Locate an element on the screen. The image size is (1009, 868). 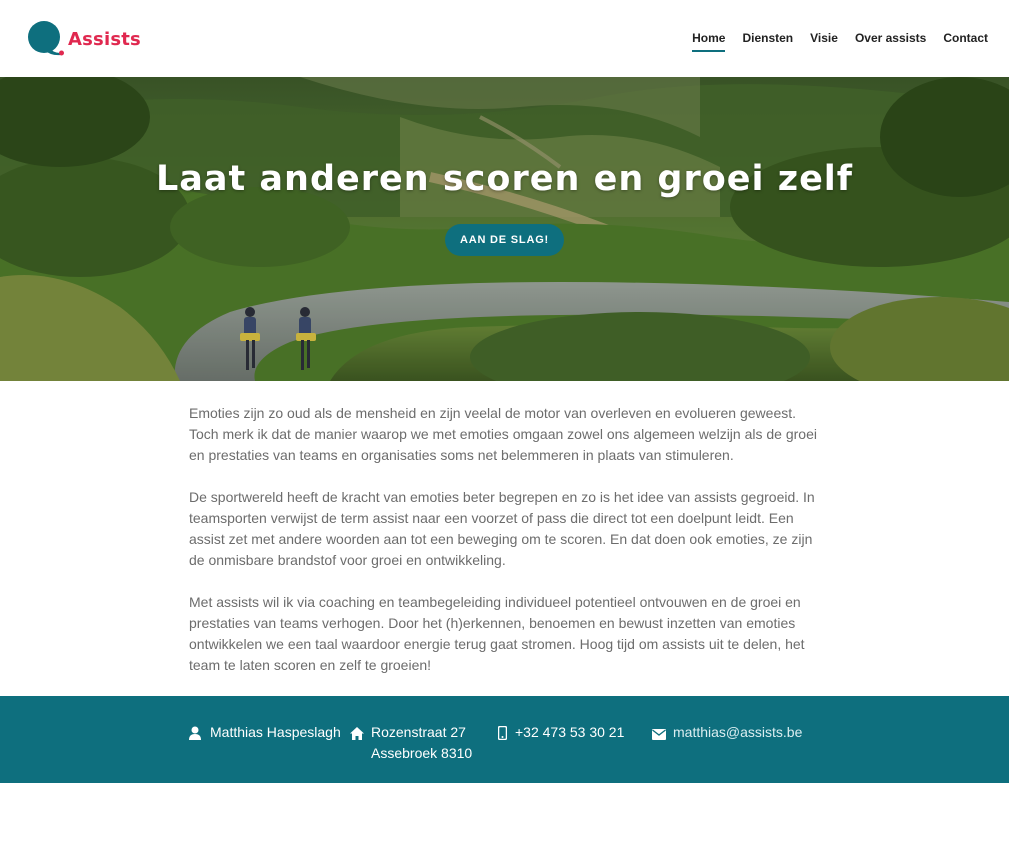
contact-phone: +32 473 53 30 21 is located at coordinates (560, 732).